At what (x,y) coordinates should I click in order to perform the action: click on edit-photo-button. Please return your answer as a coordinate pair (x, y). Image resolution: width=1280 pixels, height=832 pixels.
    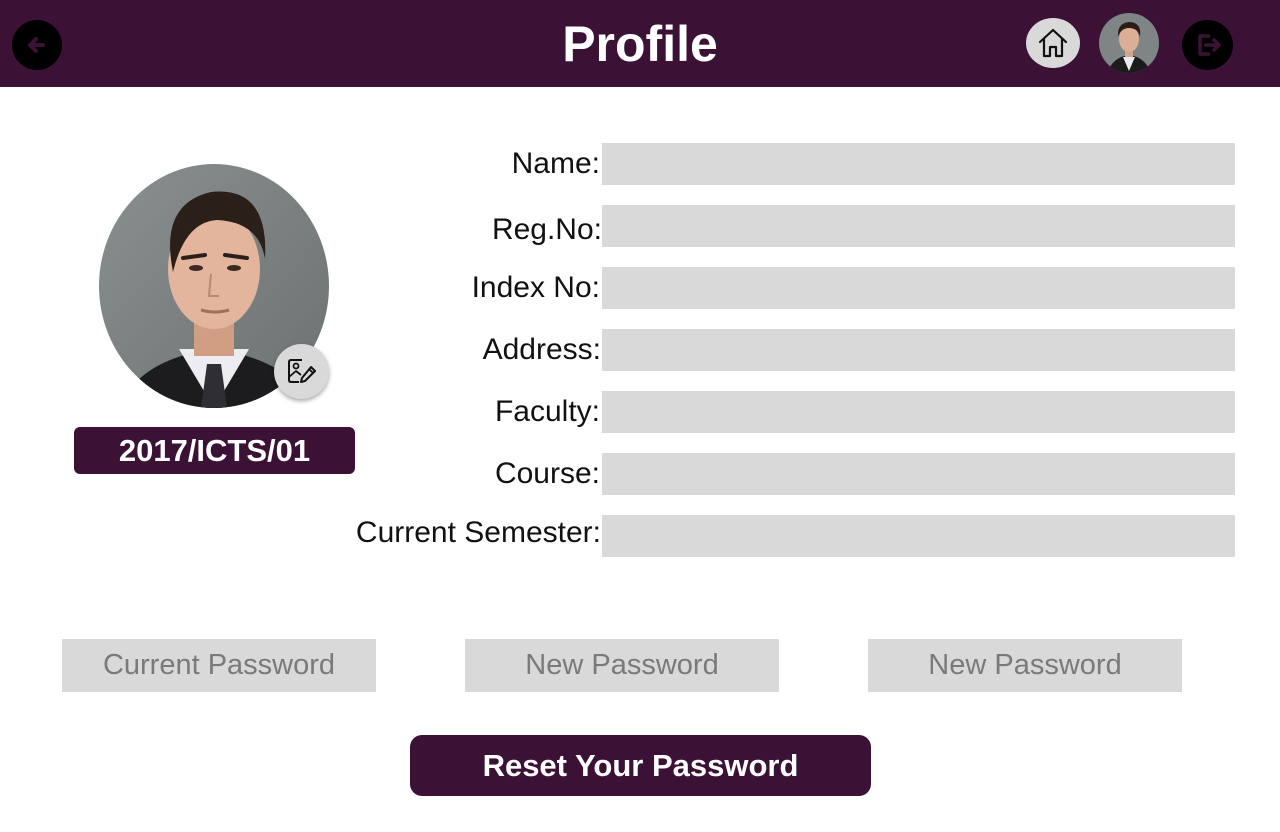
    Looking at the image, I should click on (301, 371).